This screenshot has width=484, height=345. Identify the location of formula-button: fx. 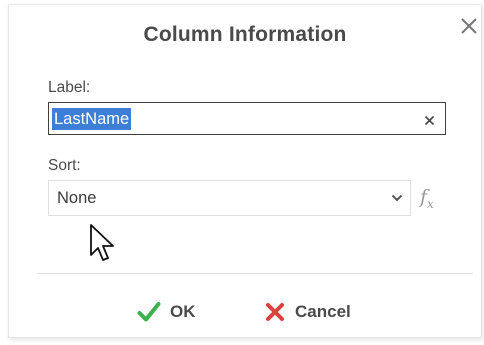
(427, 198).